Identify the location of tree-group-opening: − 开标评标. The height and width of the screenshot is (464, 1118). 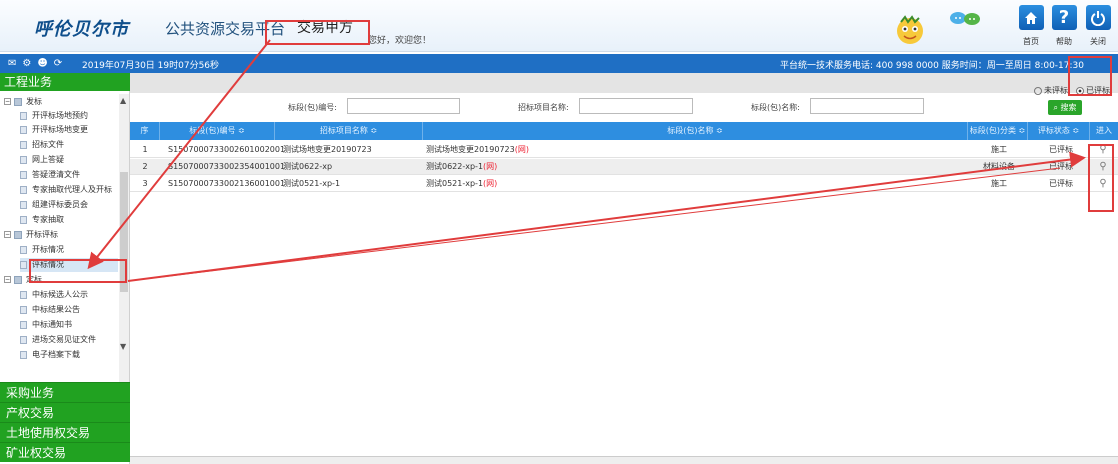
(31, 235).